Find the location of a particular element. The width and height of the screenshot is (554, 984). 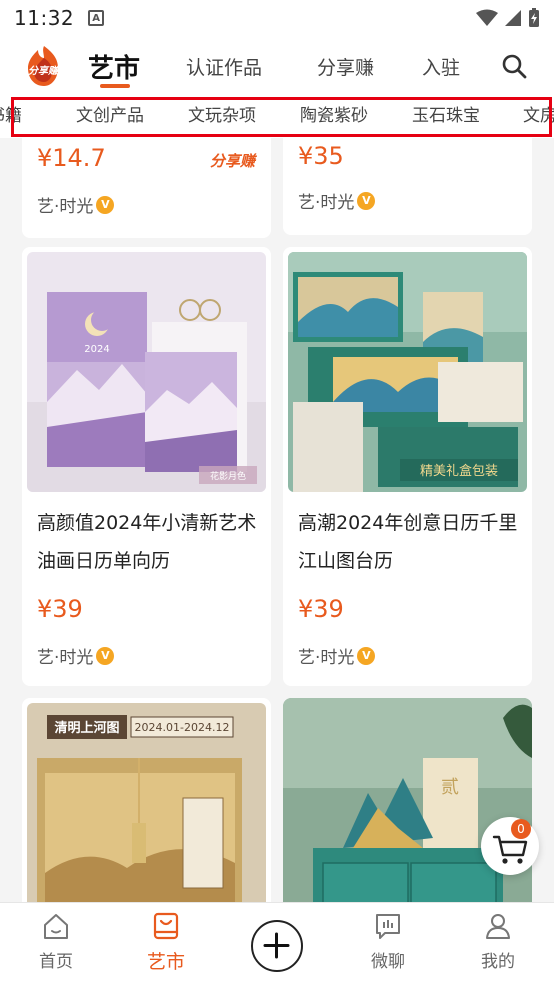

product-image: 精美礼盒包装 is located at coordinates (407, 372).